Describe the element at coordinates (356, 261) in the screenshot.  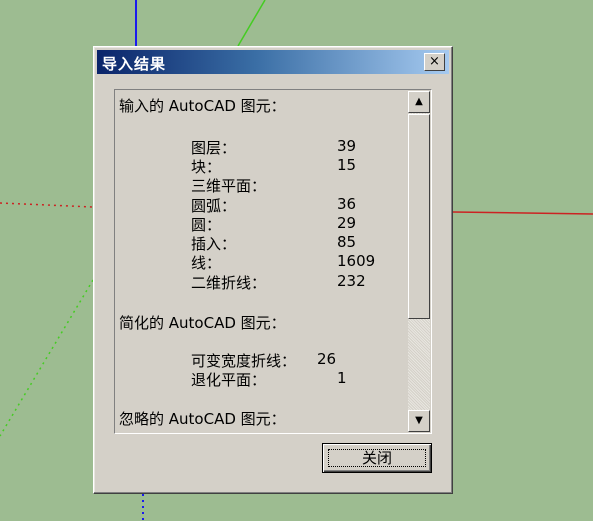
I see `item-value: 1609` at that location.